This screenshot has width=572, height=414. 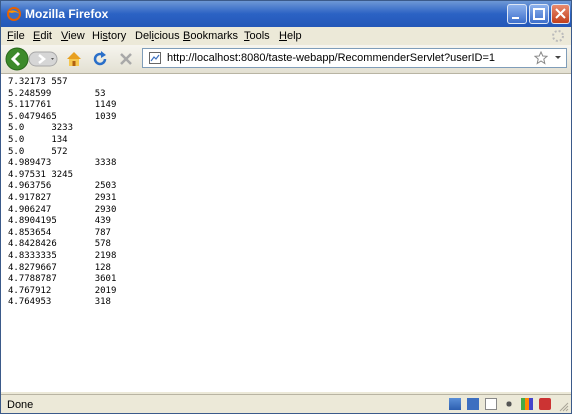 What do you see at coordinates (62, 290) in the screenshot?
I see `recommendation-row: 4.767912 2019` at bounding box center [62, 290].